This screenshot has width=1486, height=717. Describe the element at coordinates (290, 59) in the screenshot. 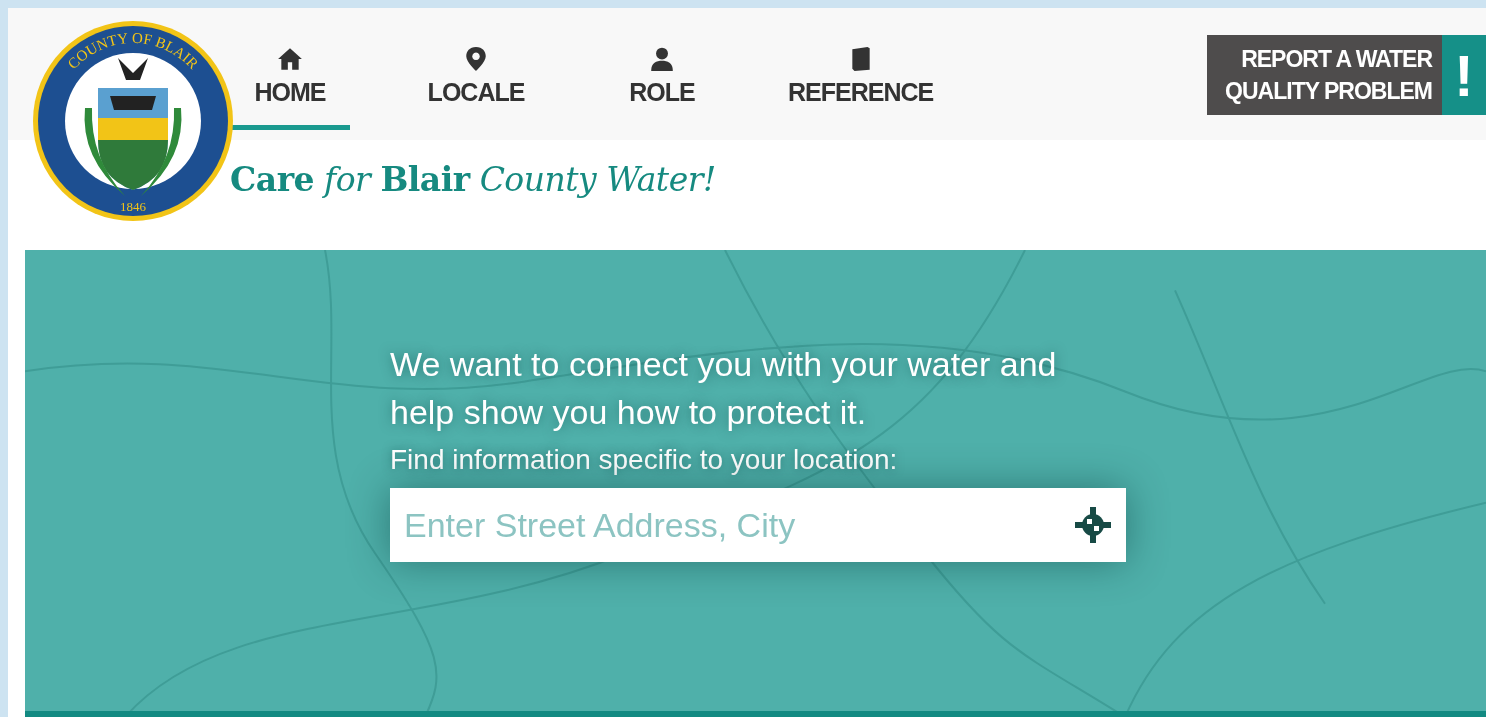

I see `house-icon` at that location.